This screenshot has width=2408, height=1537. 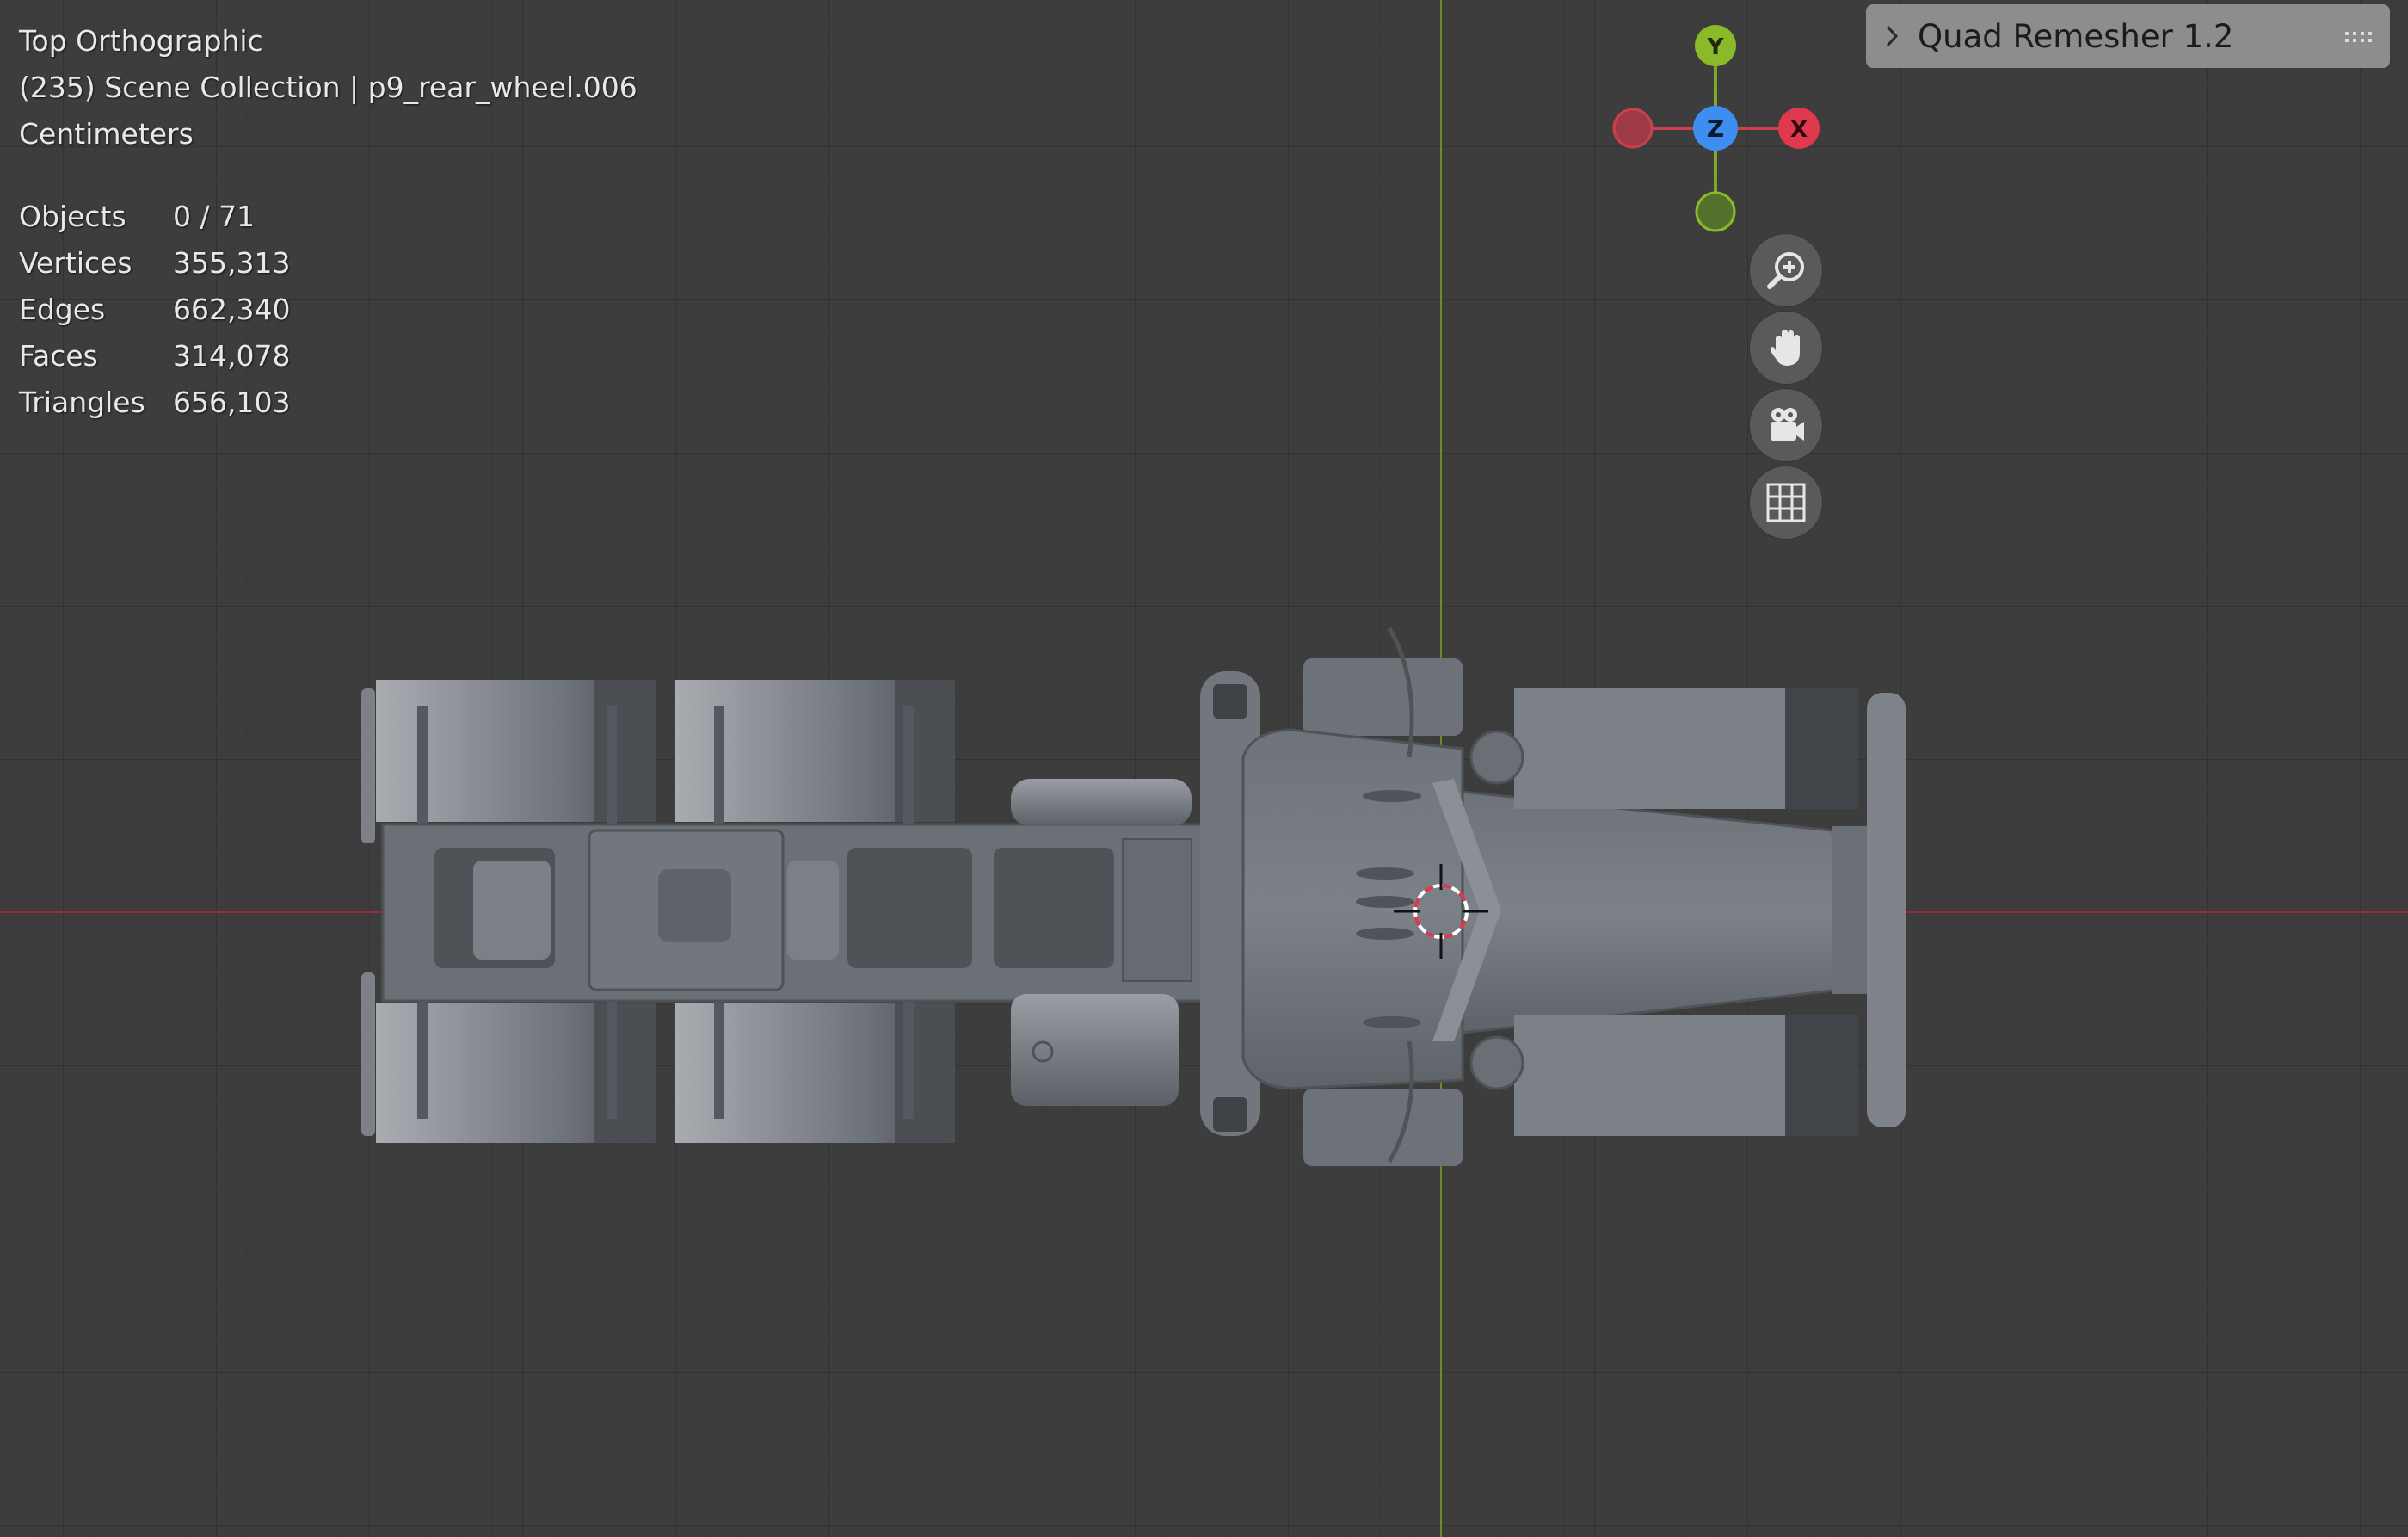 I want to click on gizmo-x-handle: X, so click(x=1799, y=128).